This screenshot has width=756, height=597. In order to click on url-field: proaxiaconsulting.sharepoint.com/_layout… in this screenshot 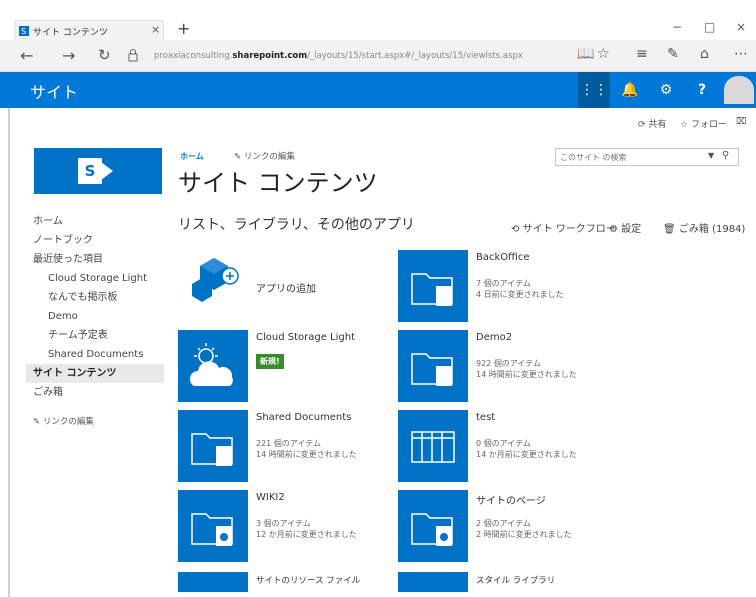, I will do `click(344, 56)`.